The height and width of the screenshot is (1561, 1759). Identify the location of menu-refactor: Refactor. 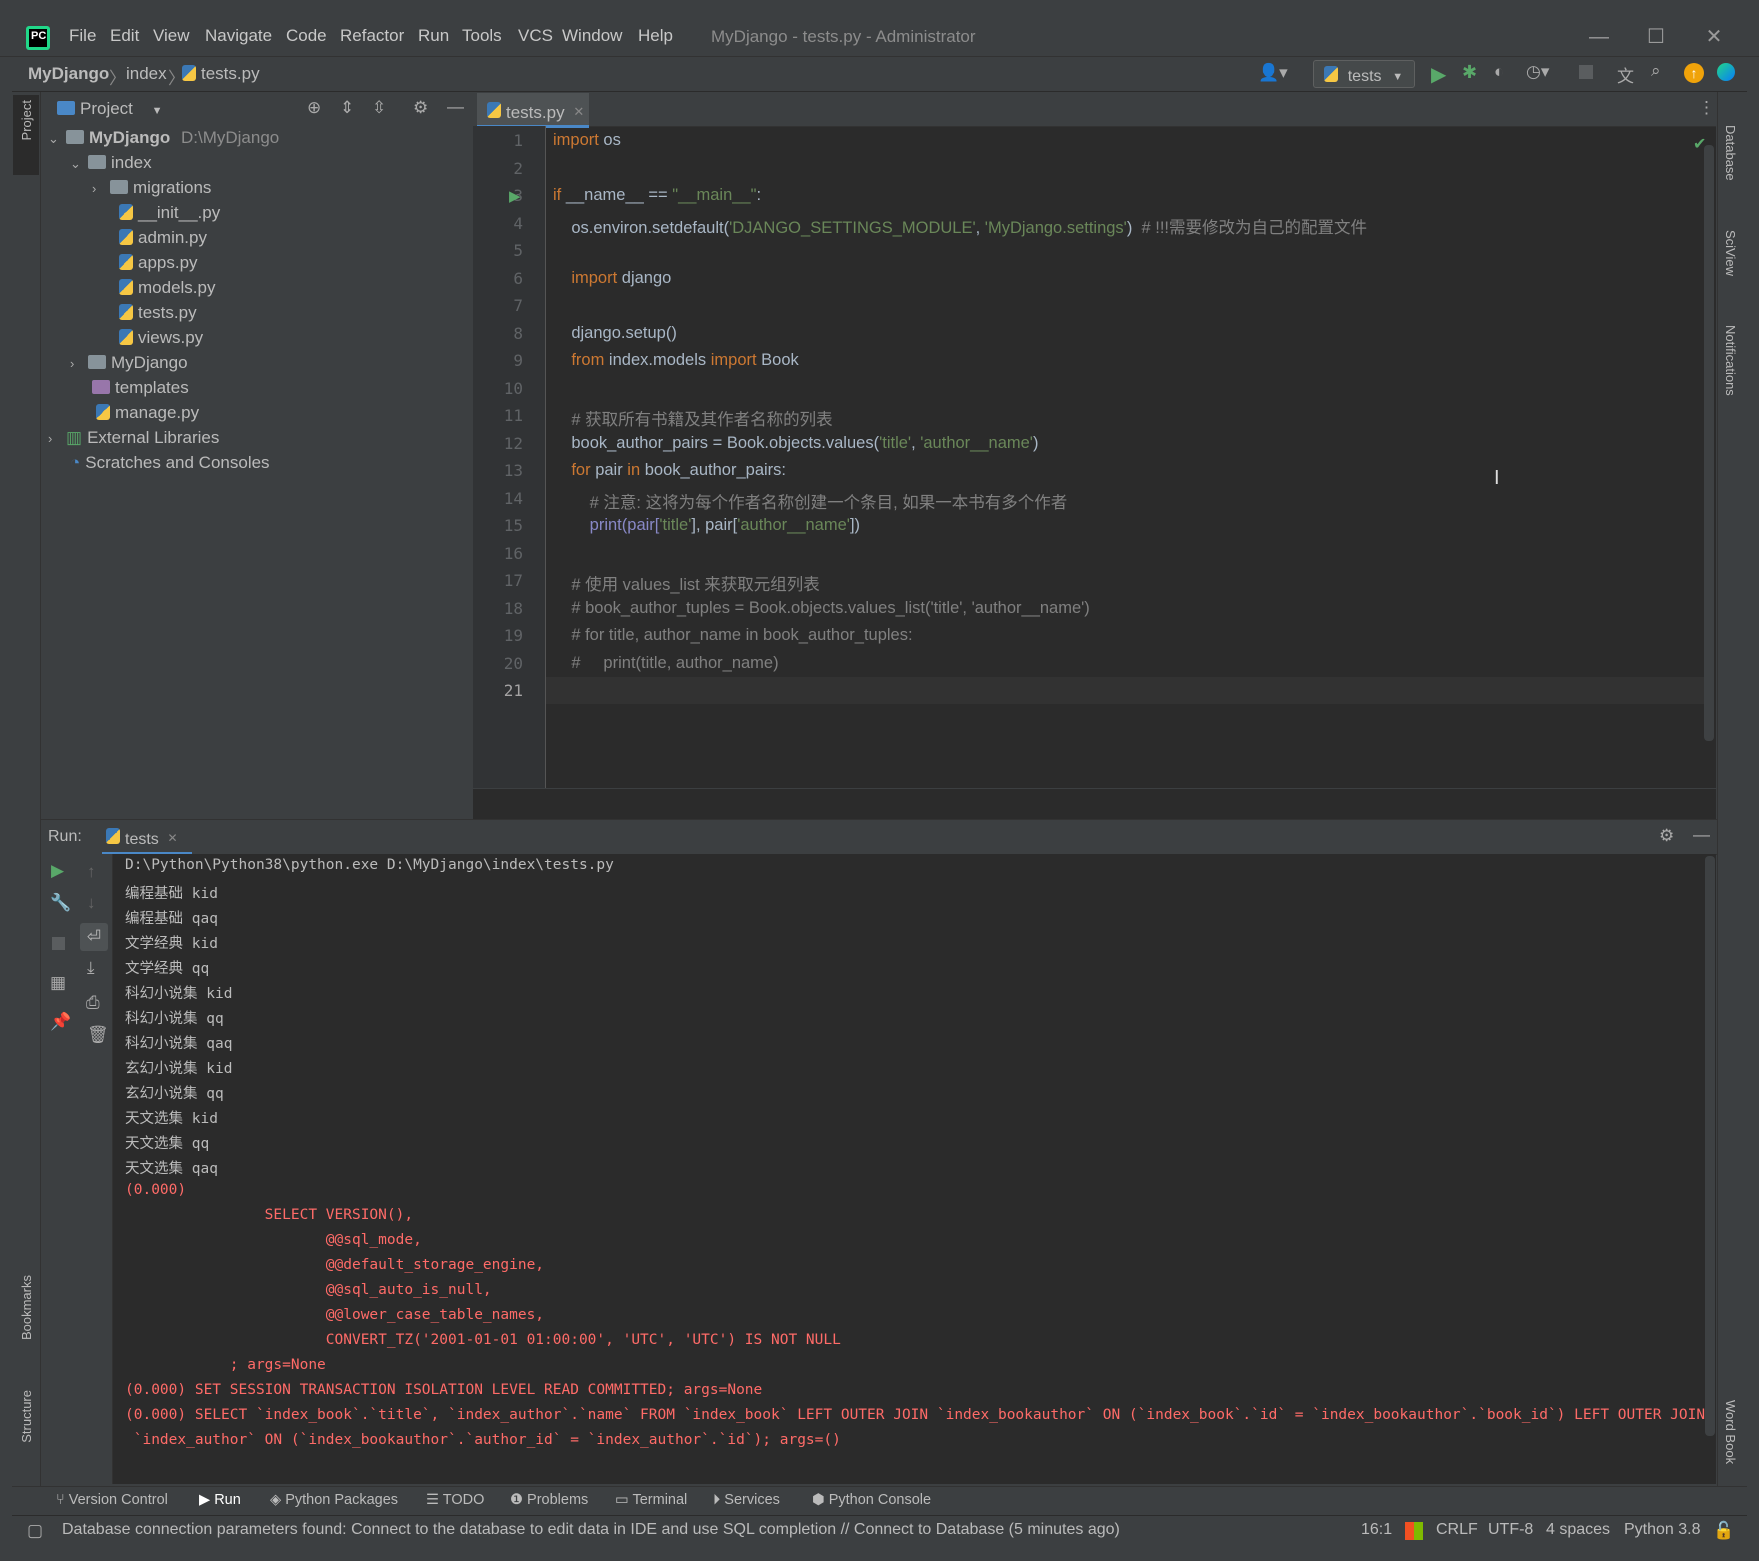
(372, 36).